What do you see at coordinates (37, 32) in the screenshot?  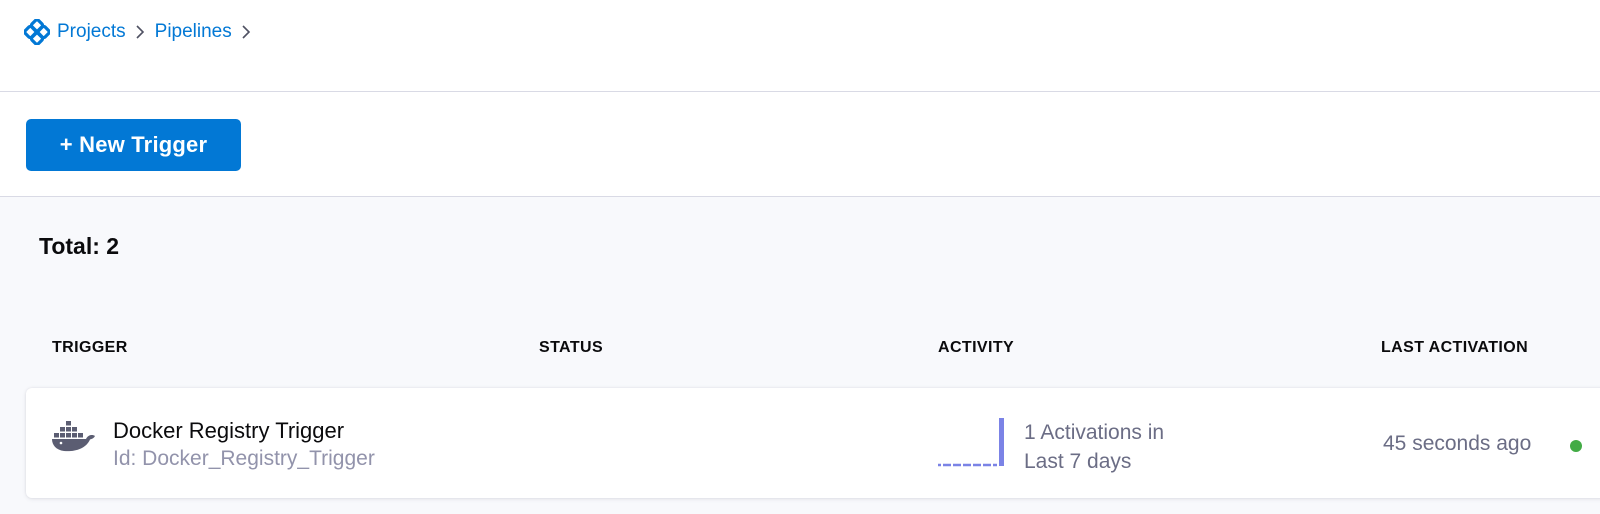 I see `harness-logo-icon` at bounding box center [37, 32].